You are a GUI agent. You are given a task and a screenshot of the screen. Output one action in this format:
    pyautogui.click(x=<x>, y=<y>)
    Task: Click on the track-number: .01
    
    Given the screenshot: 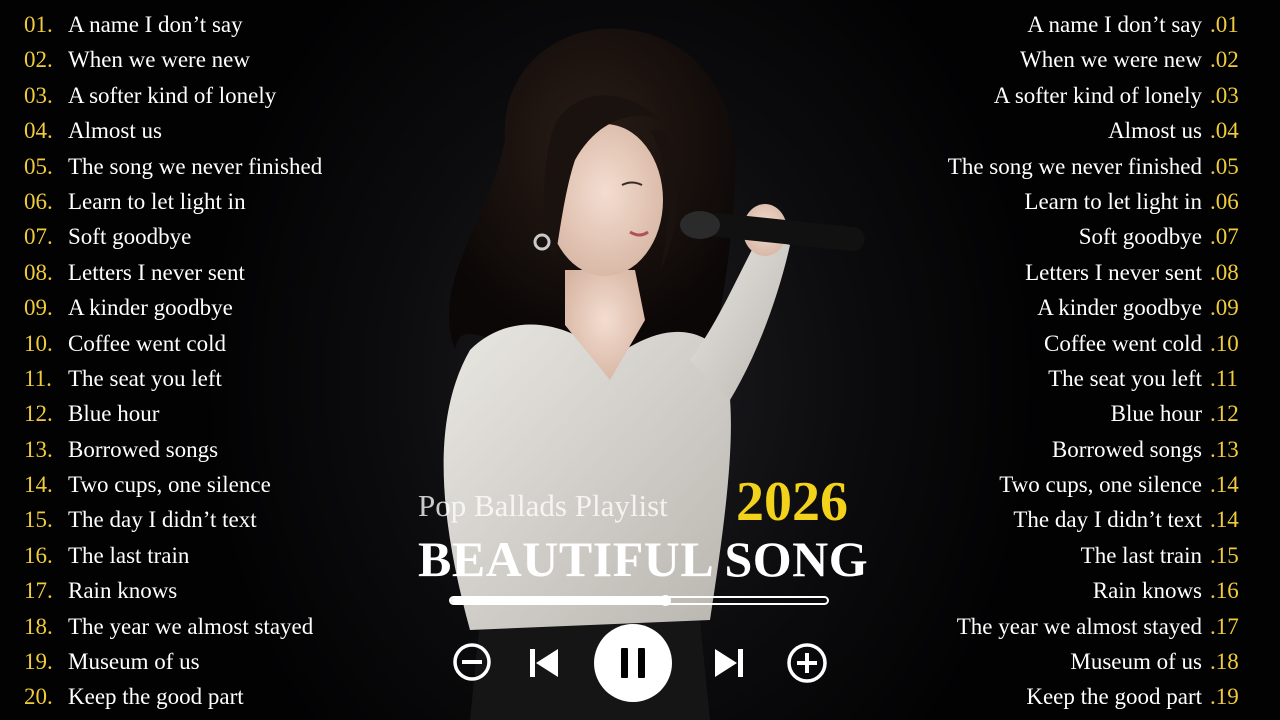 What is the action you would take?
    pyautogui.click(x=1224, y=24)
    